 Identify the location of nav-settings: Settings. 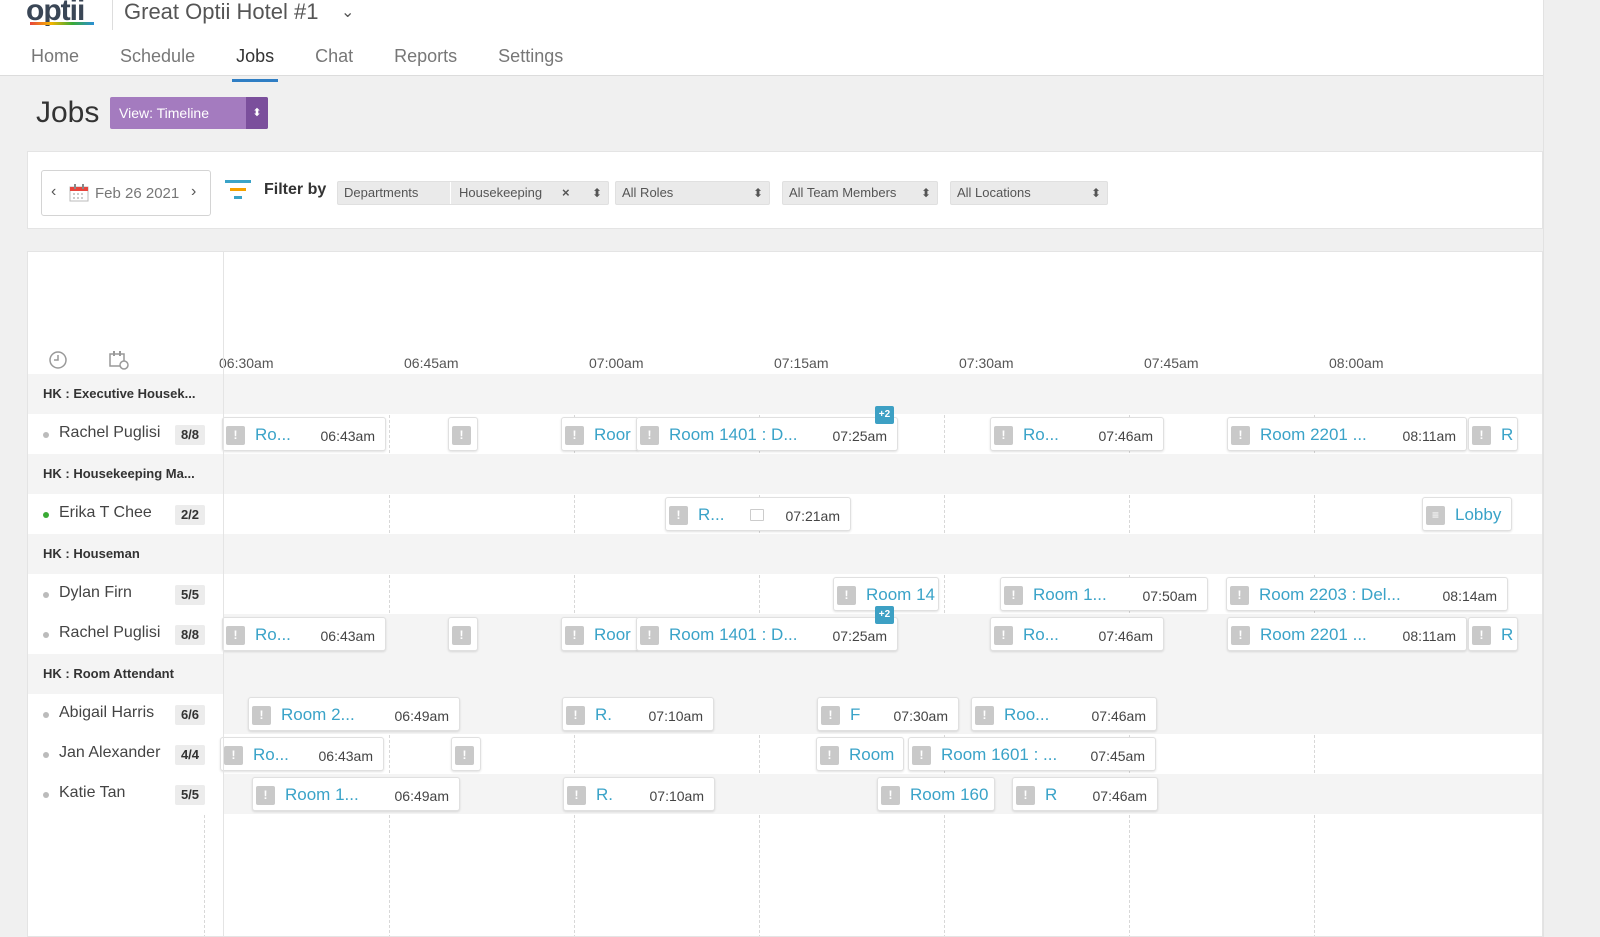
(530, 60).